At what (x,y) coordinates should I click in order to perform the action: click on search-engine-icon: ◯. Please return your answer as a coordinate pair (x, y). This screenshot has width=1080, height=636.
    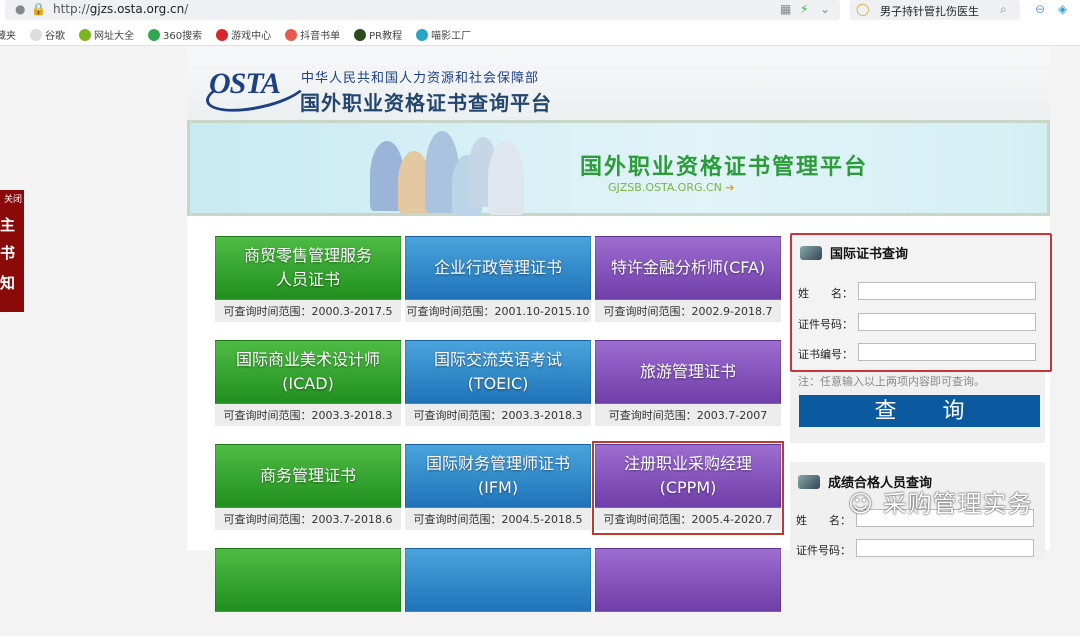
    Looking at the image, I should click on (862, 9).